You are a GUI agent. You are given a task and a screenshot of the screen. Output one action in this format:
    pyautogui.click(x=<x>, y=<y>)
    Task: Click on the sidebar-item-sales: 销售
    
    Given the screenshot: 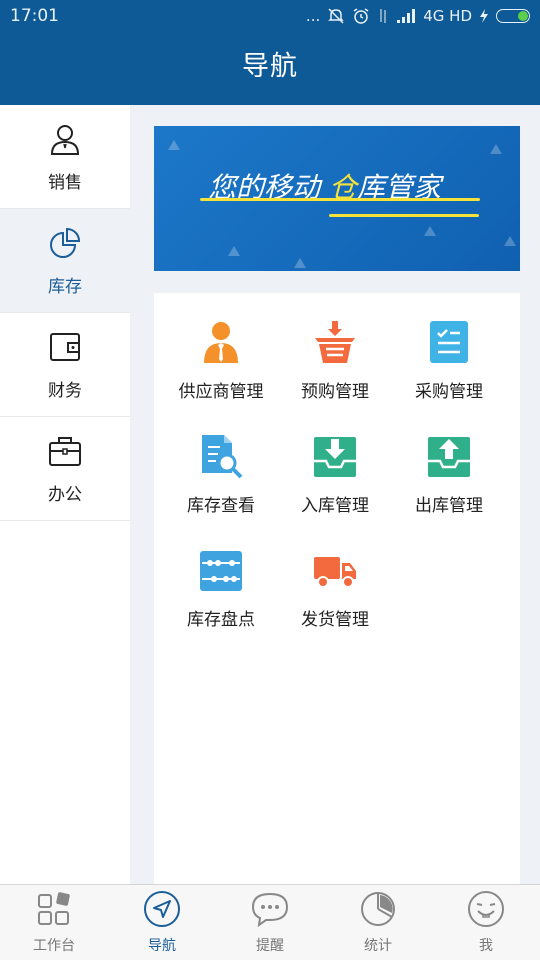 What is the action you would take?
    pyautogui.click(x=65, y=157)
    